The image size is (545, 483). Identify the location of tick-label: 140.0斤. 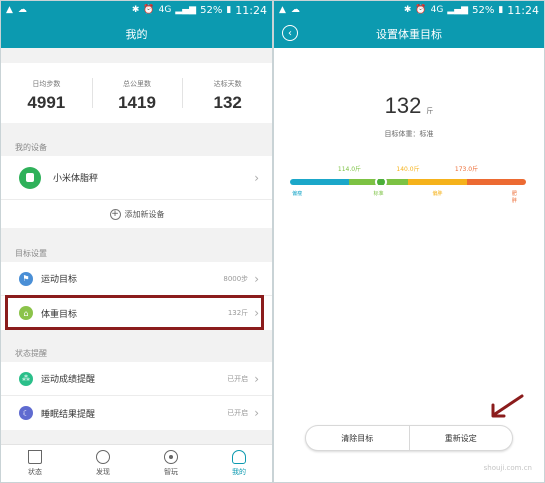
(408, 169).